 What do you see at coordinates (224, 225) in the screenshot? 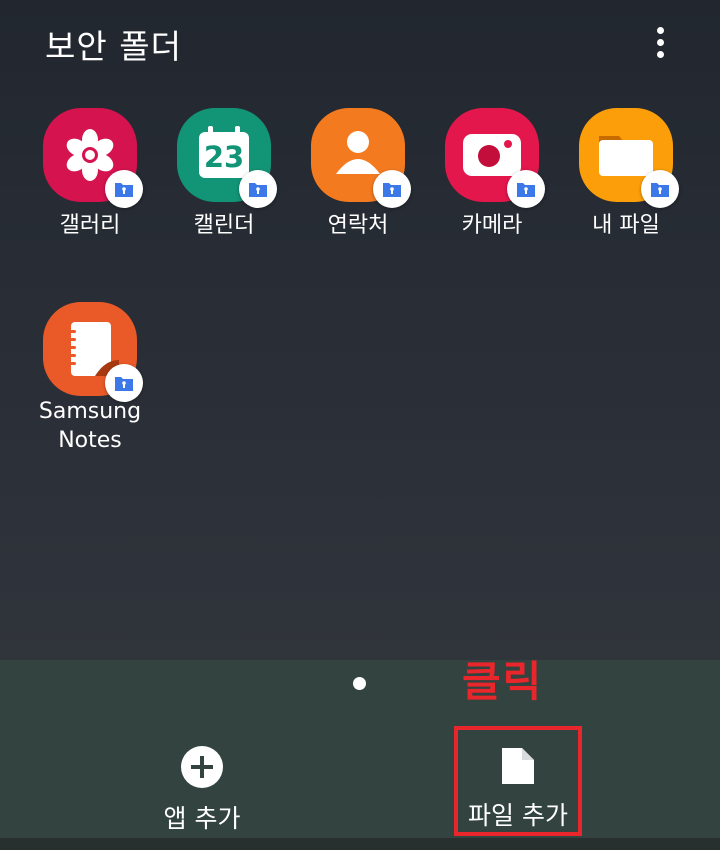
I see `app-label: 캘린더` at bounding box center [224, 225].